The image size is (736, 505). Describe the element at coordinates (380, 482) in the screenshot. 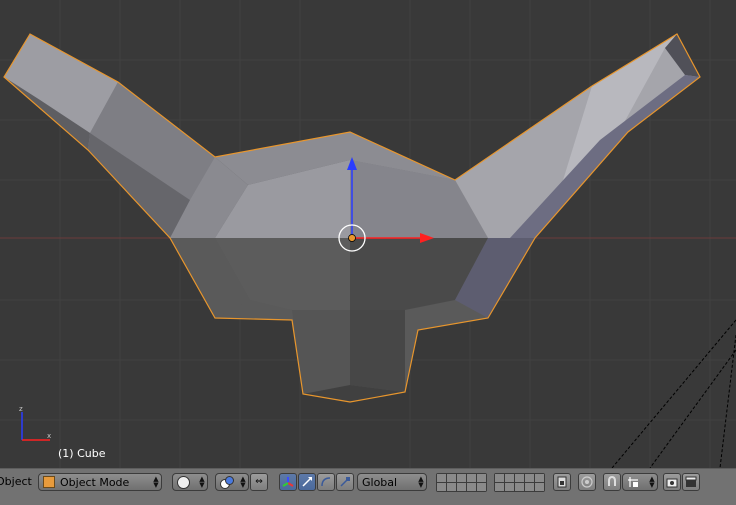

I see `orientation-select-label: Global` at that location.